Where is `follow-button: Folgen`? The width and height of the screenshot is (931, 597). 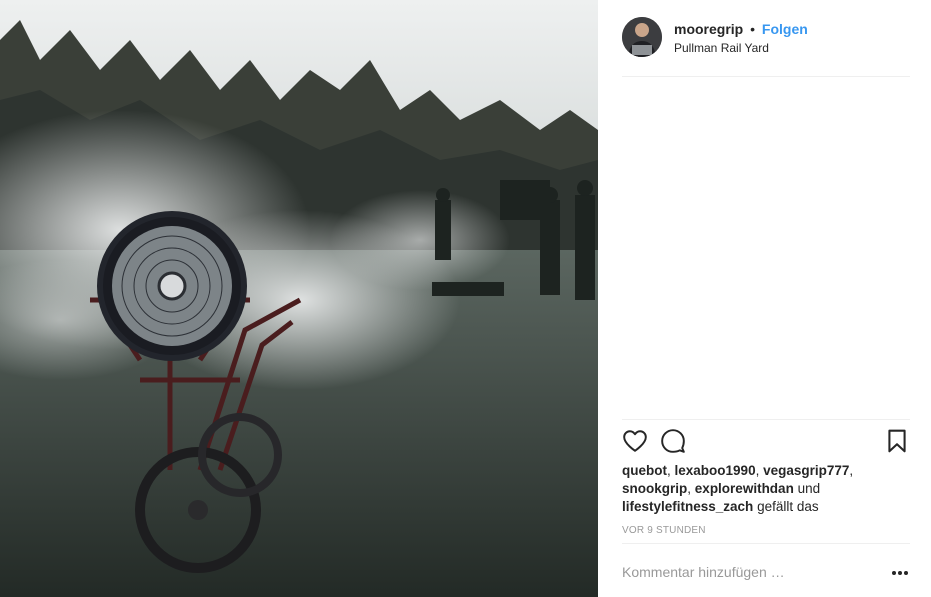
follow-button: Folgen is located at coordinates (785, 29).